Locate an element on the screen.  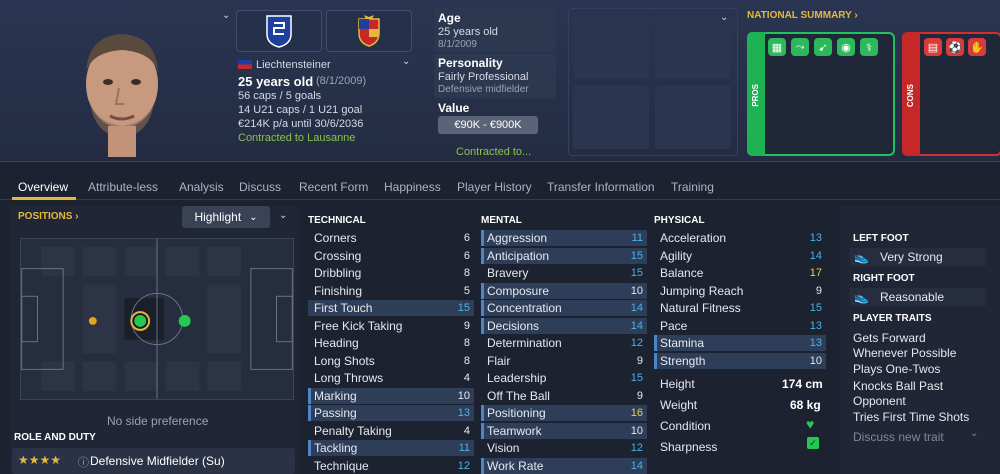
mental-attribute-row: Positioning 16 is located at coordinates (564, 413).